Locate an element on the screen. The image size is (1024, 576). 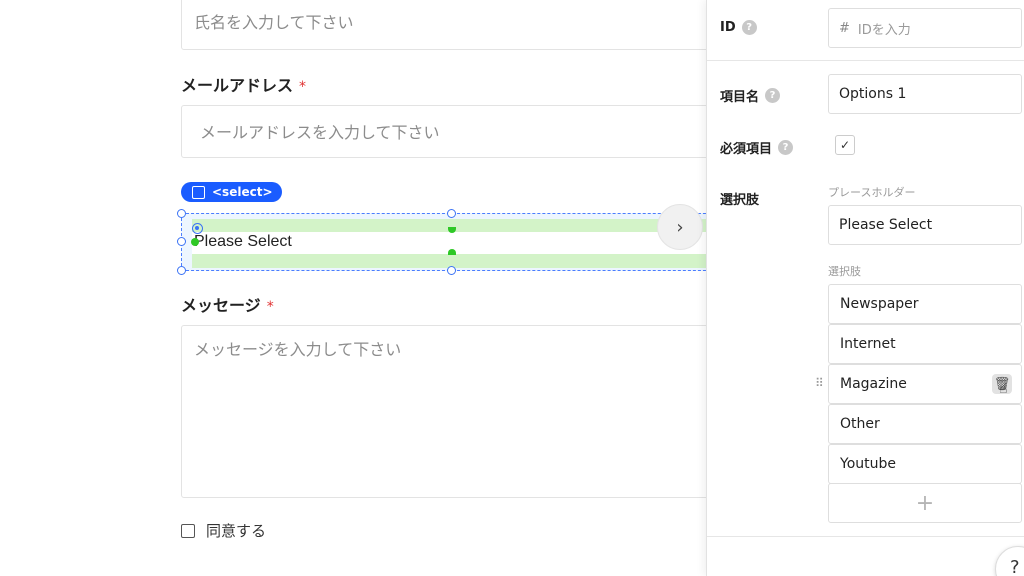
email-label: メールアドレス * is located at coordinates (243, 84).